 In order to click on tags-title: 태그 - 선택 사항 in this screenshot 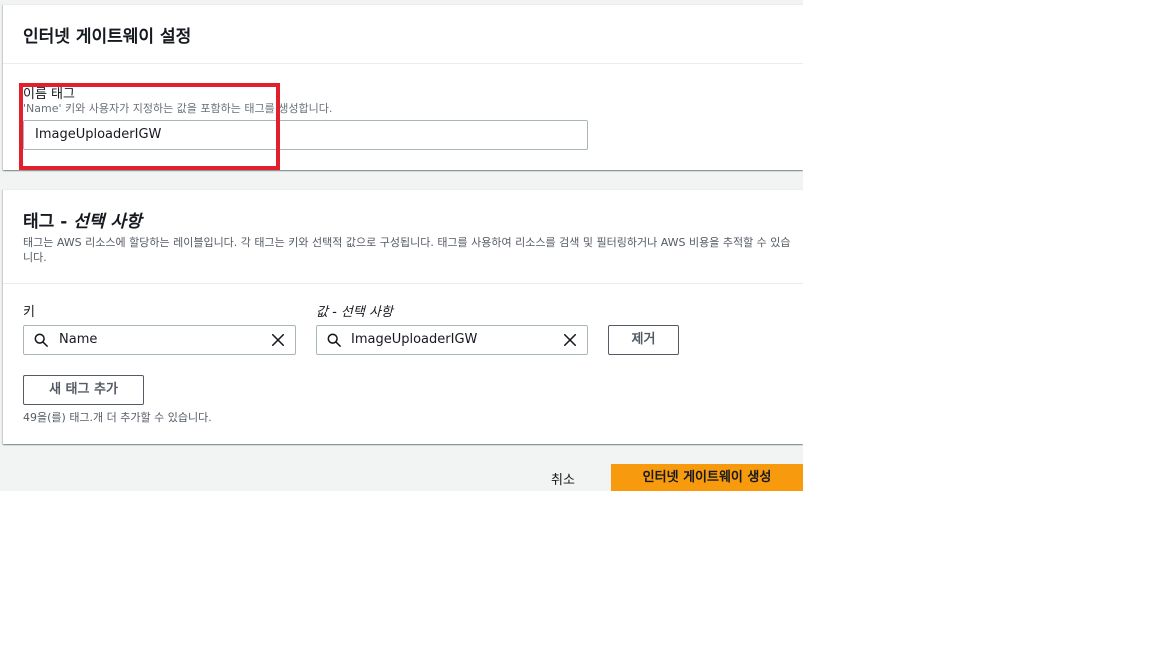, I will do `click(82, 219)`.